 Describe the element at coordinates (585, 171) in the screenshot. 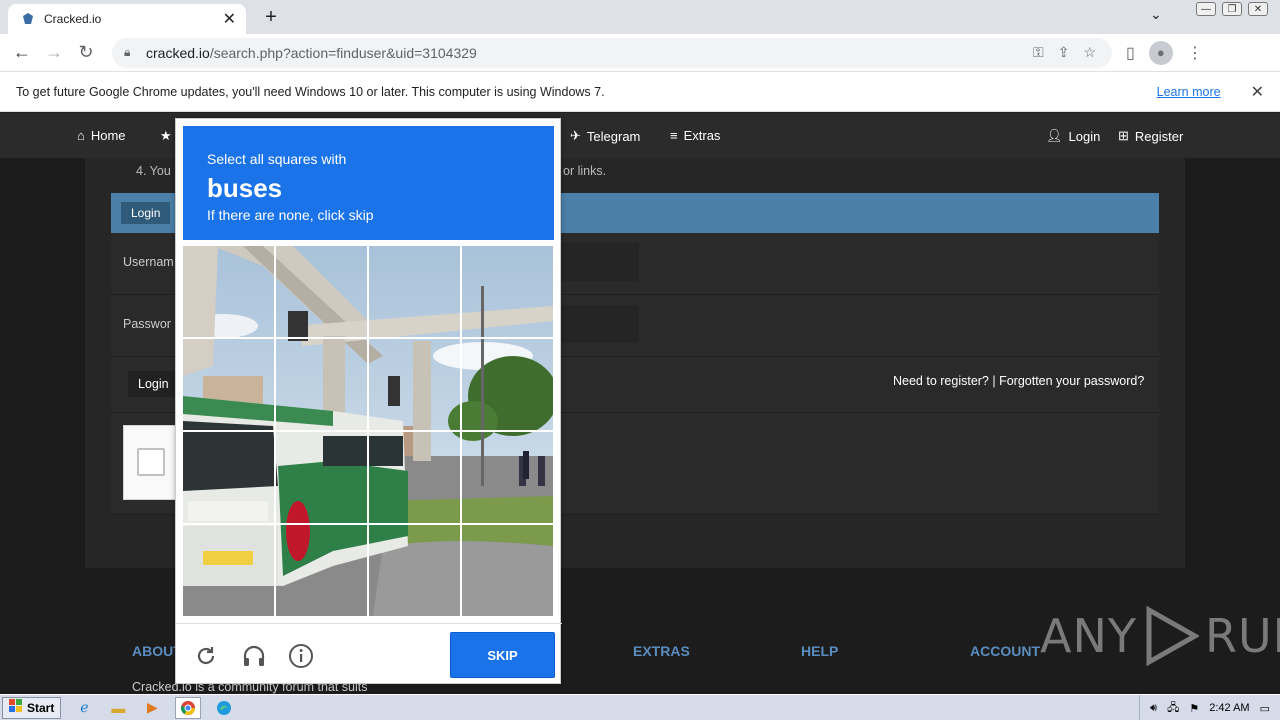

I see `rules-text-right: or links.` at that location.